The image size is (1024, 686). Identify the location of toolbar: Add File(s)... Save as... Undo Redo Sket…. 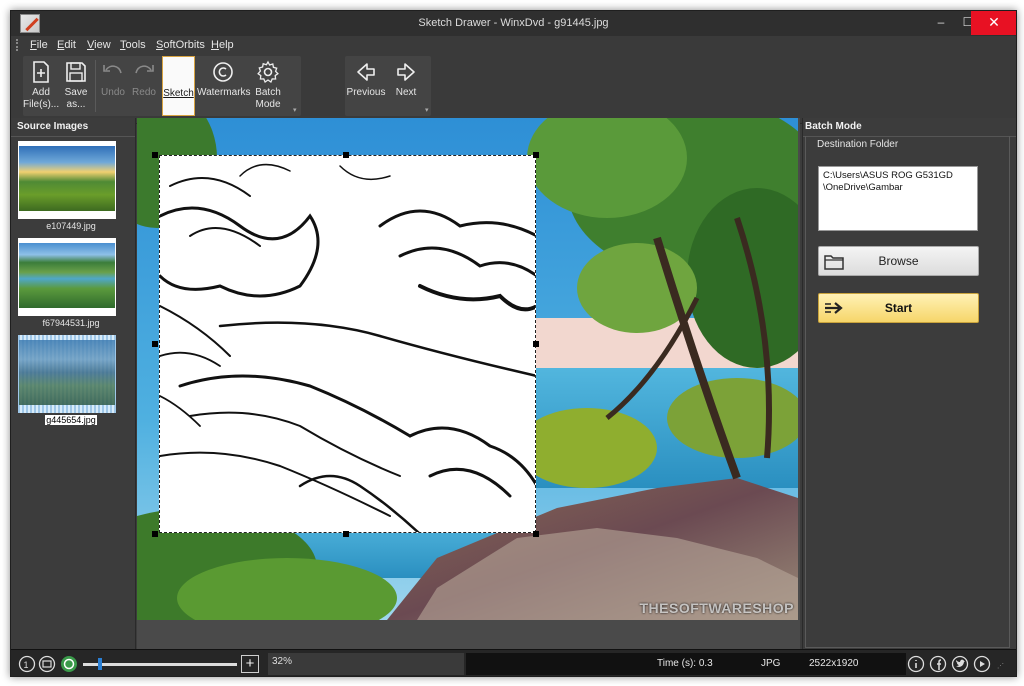
(513, 89).